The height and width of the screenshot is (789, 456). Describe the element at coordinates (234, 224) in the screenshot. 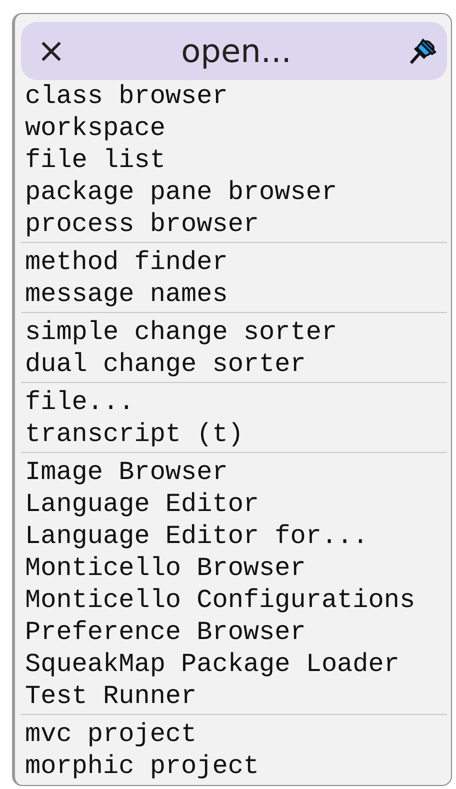

I see `menu-item: process browser` at that location.